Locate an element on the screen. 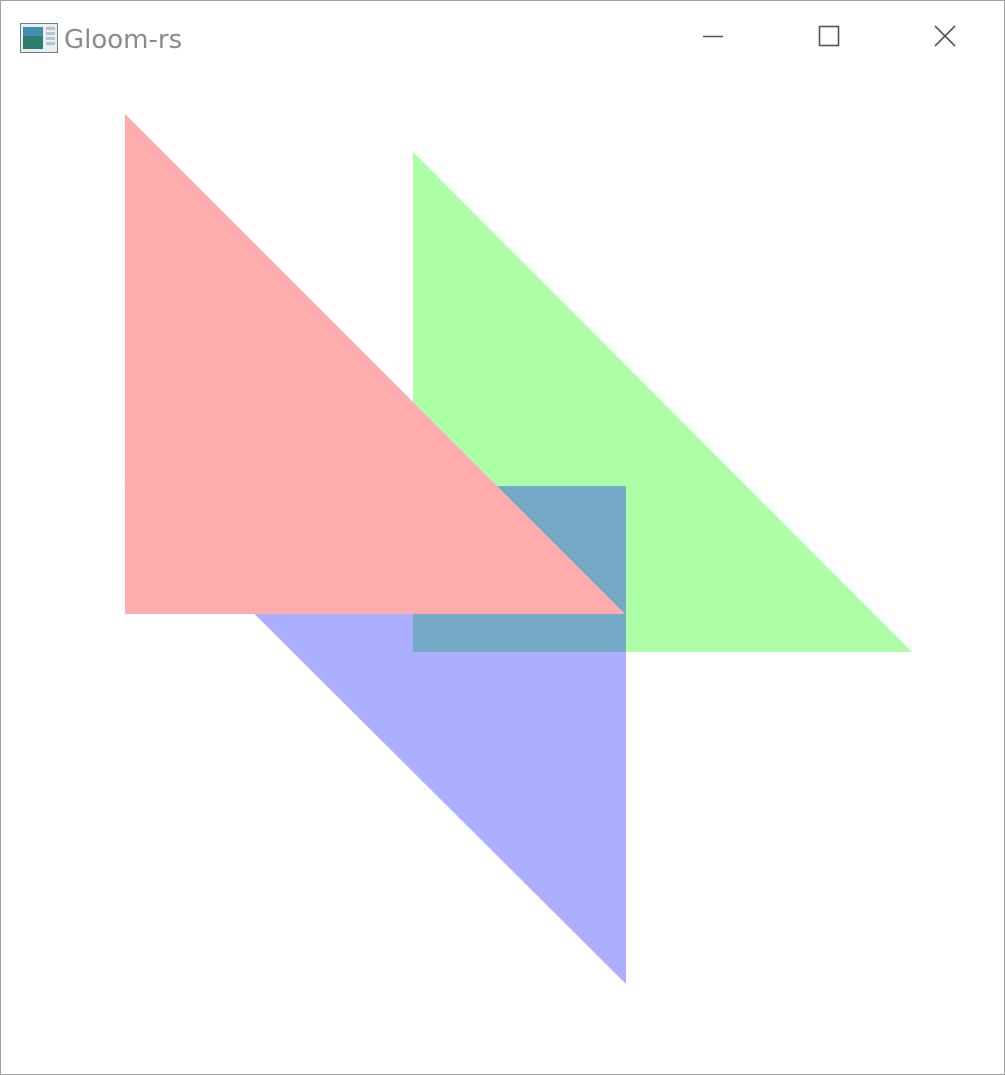  close-icon is located at coordinates (945, 38).